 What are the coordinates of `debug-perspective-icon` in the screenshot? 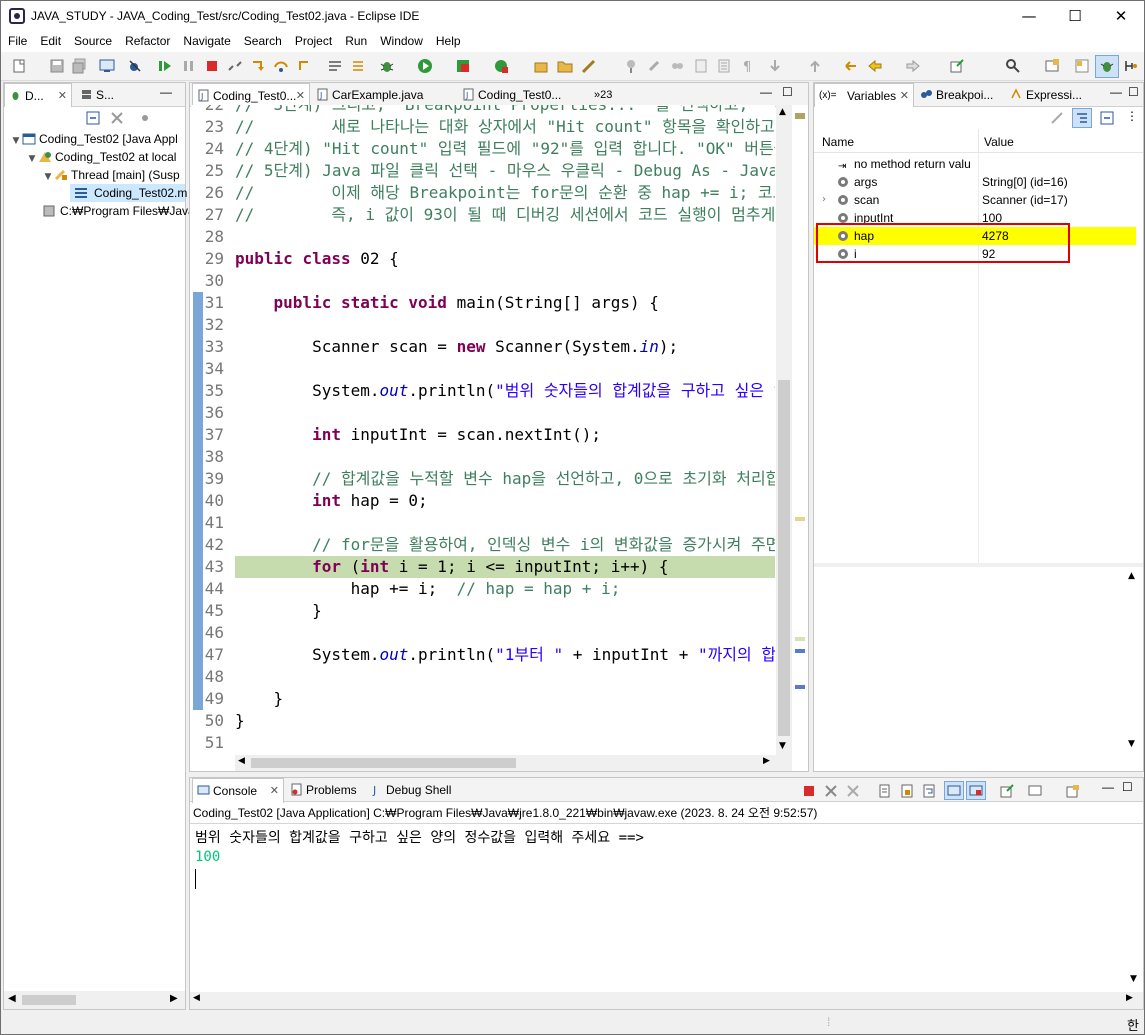 It's located at (1107, 66).